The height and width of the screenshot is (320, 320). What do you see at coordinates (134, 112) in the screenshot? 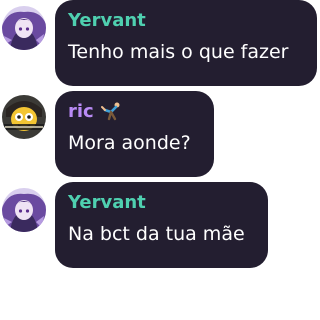
I see `message-author: ric` at bounding box center [134, 112].